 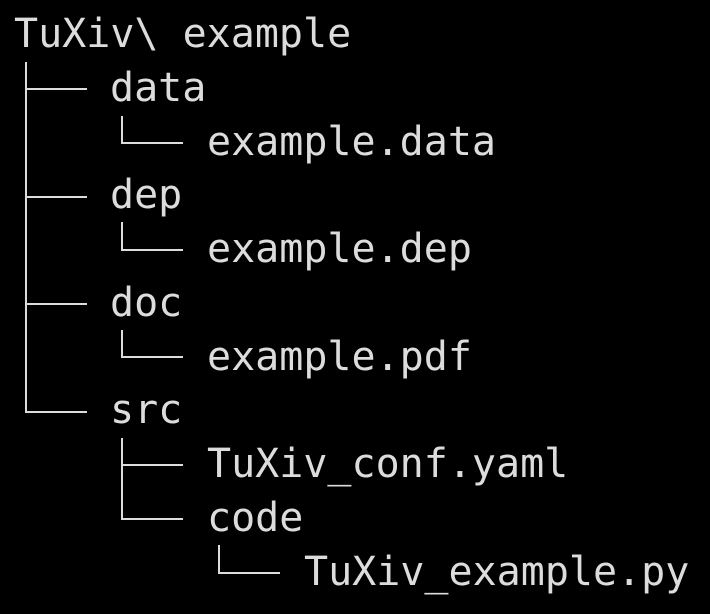 What do you see at coordinates (56, 89) in the screenshot?
I see `branch-data` at bounding box center [56, 89].